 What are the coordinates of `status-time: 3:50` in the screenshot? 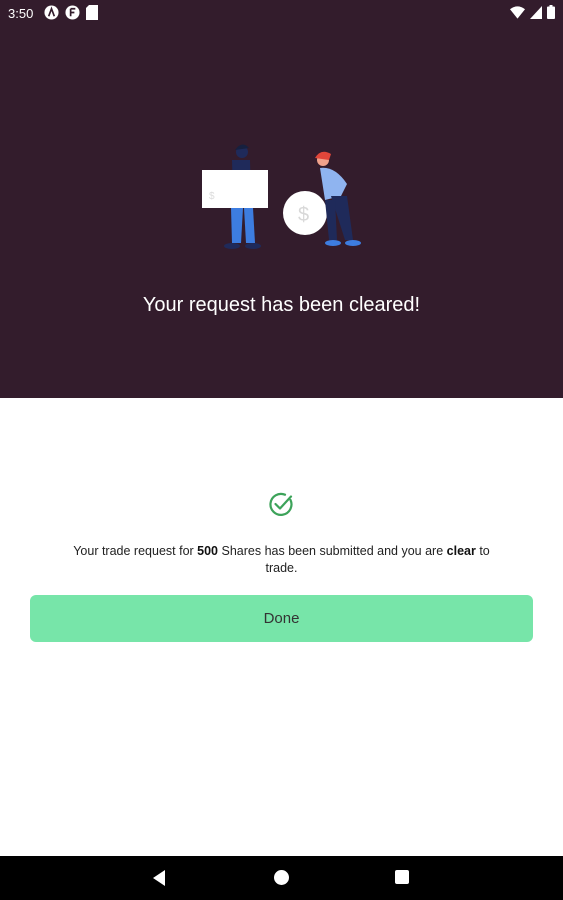 It's located at (21, 13).